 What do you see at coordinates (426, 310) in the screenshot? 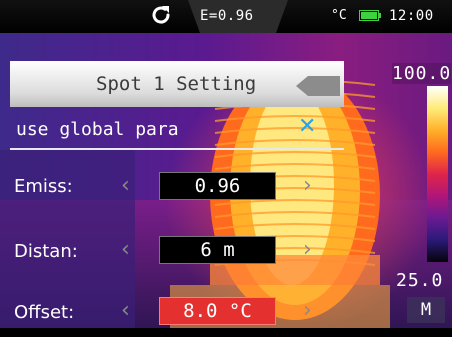
I see `range-mode-badge: M` at bounding box center [426, 310].